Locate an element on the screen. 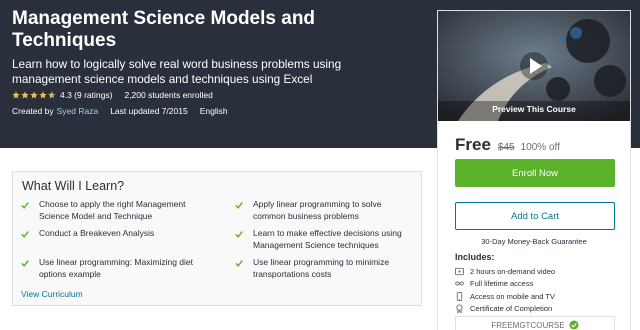 The height and width of the screenshot is (330, 640). include-text: 2 hours on-demand video is located at coordinates (513, 271).